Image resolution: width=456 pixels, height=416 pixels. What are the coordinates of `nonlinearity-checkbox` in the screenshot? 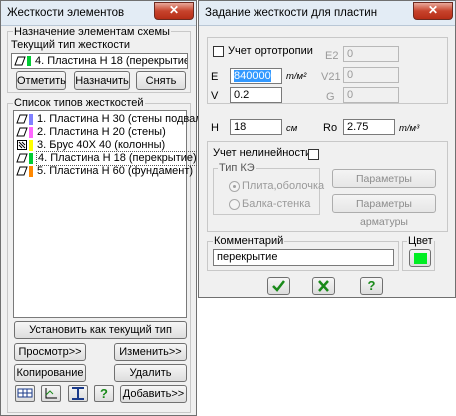 It's located at (313, 154).